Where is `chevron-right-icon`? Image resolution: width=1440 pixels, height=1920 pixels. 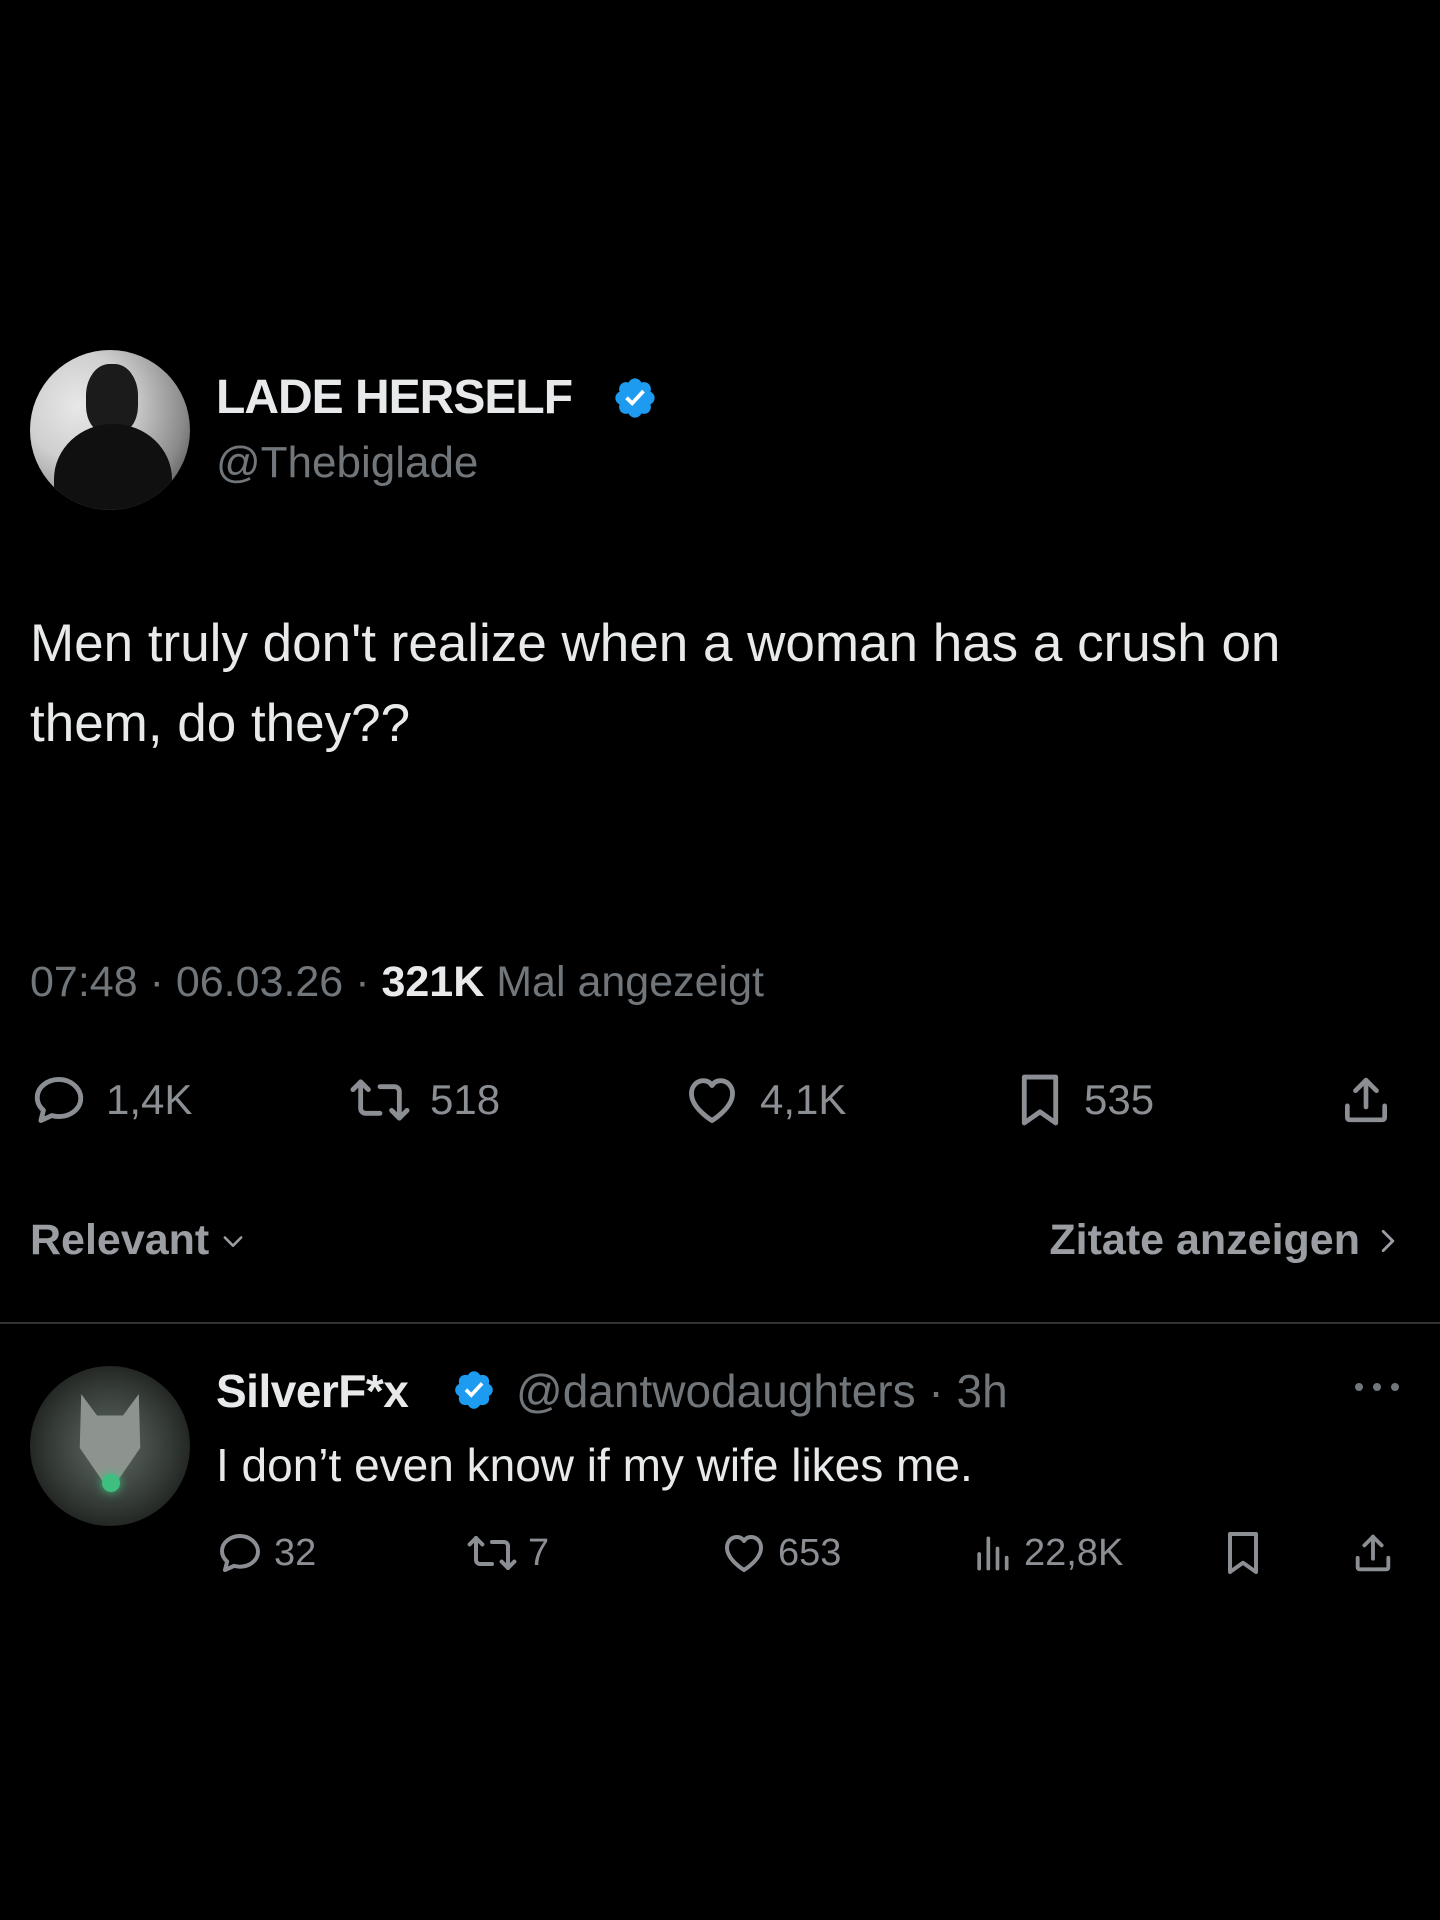 chevron-right-icon is located at coordinates (1388, 1240).